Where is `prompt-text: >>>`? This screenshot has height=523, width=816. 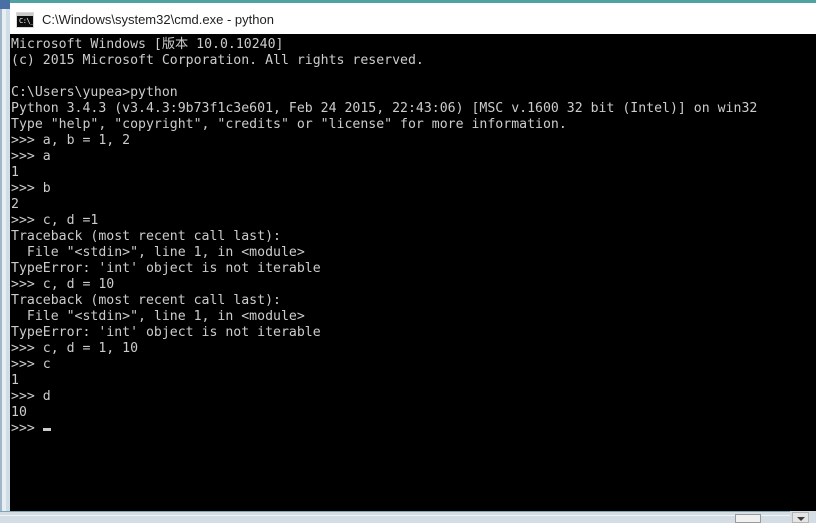 prompt-text: >>> is located at coordinates (27, 428).